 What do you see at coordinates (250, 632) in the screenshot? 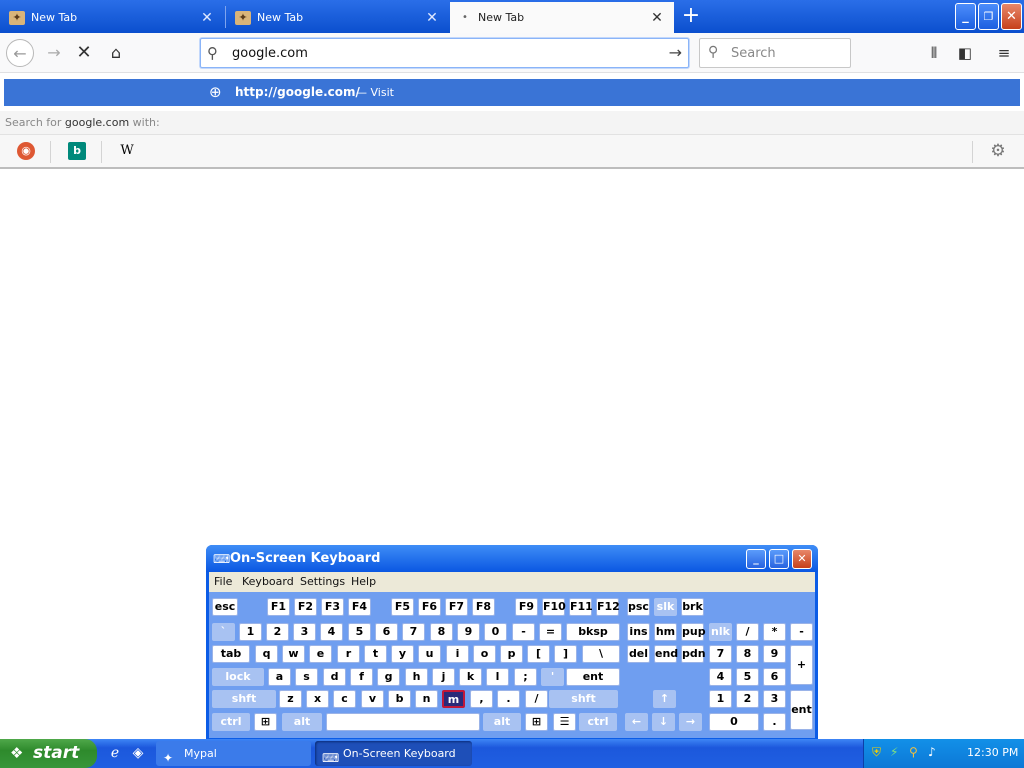
I see `osk-key-1: 1` at bounding box center [250, 632].